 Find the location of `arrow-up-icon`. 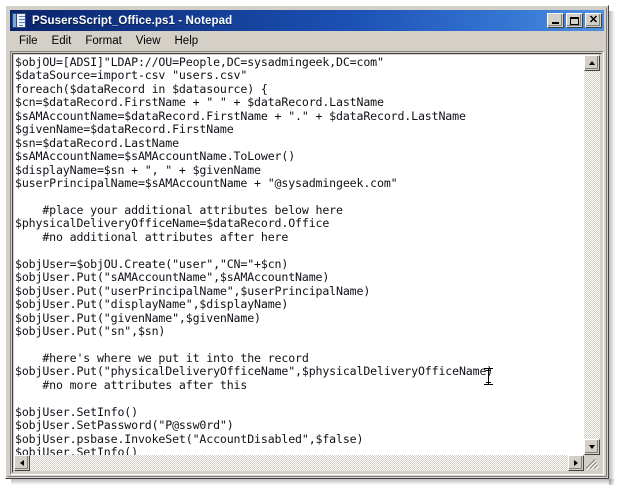

arrow-up-icon is located at coordinates (592, 63).